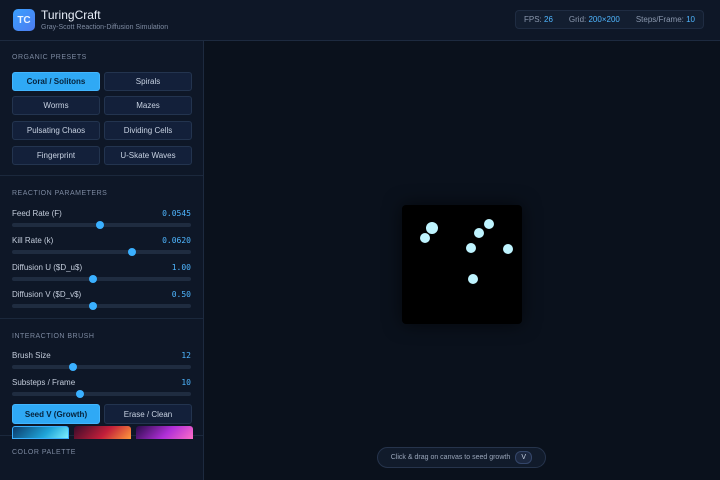 The image size is (720, 480). I want to click on canvas-hint-text: Click & drag on canvas to seed growth, so click(450, 457).